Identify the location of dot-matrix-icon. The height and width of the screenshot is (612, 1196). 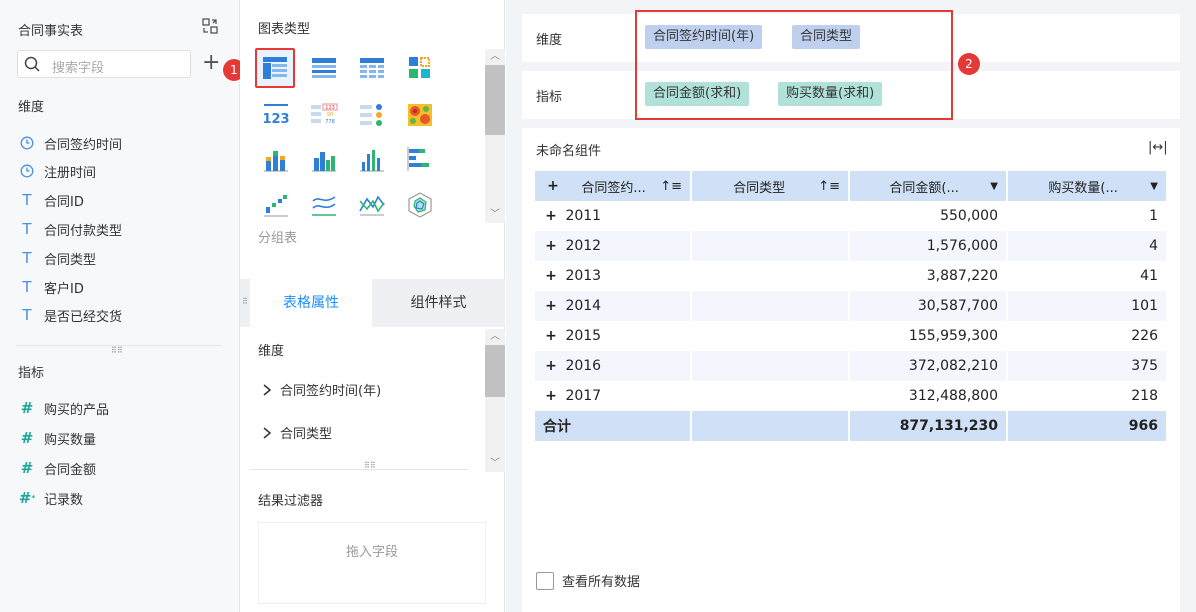
(371, 115).